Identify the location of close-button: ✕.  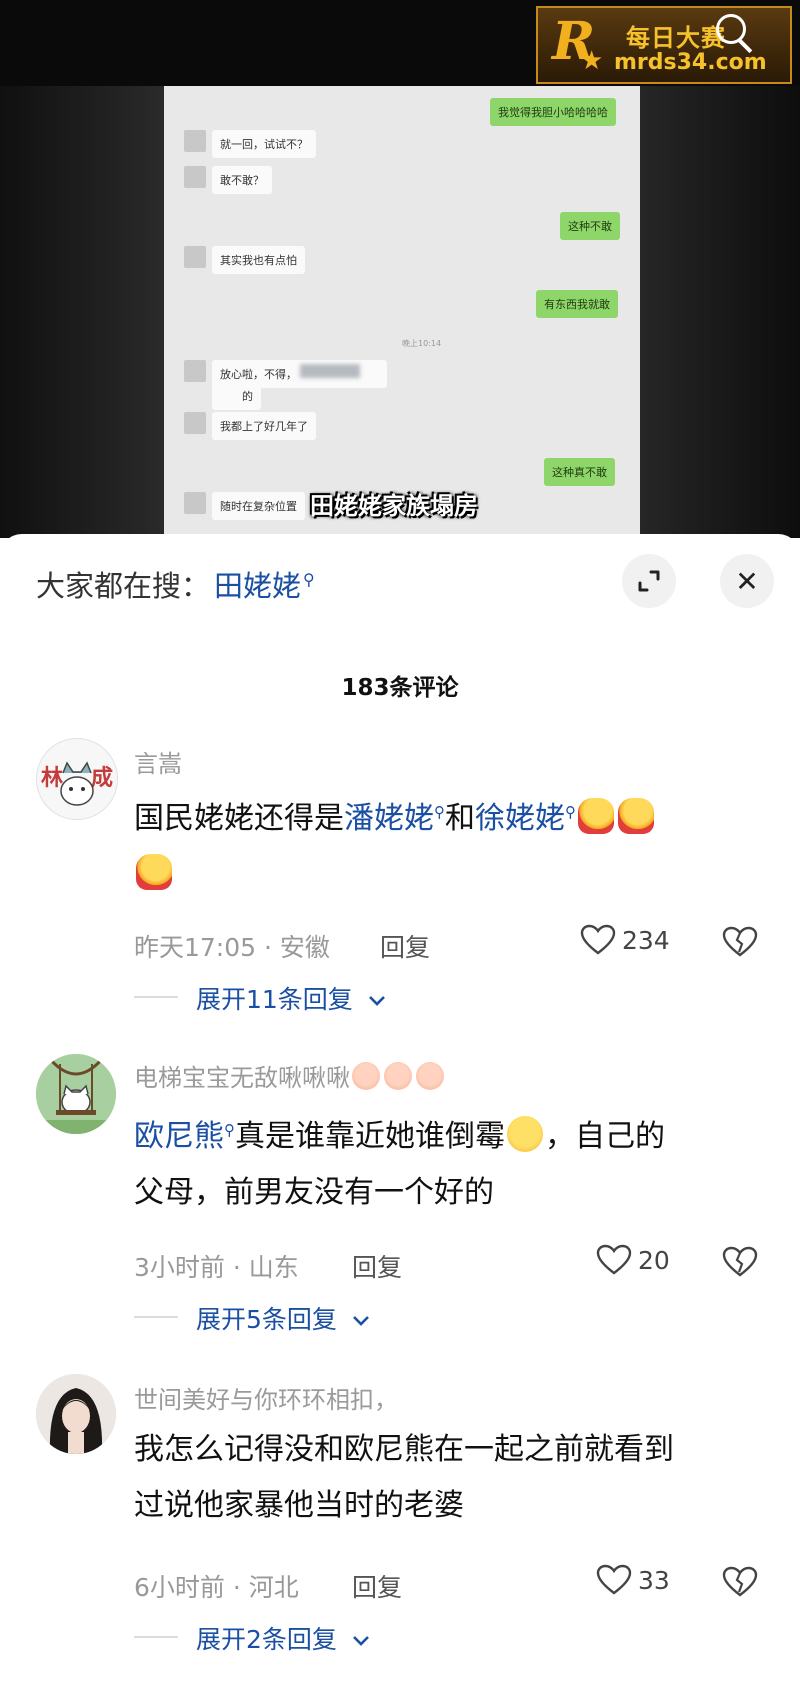
(747, 581).